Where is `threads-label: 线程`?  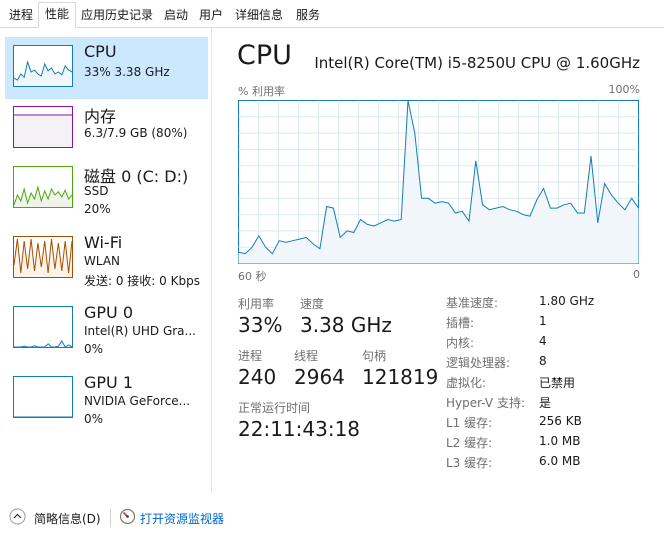 threads-label: 线程 is located at coordinates (306, 356).